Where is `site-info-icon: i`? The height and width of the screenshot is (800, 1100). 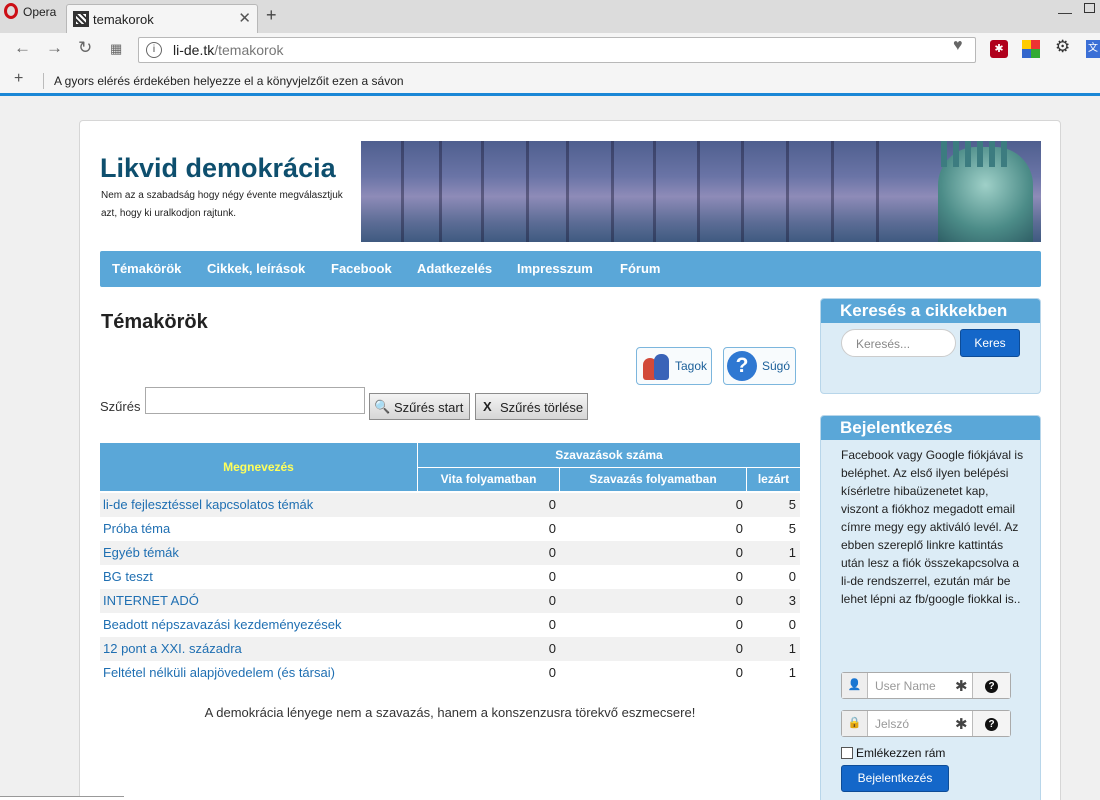 site-info-icon: i is located at coordinates (154, 50).